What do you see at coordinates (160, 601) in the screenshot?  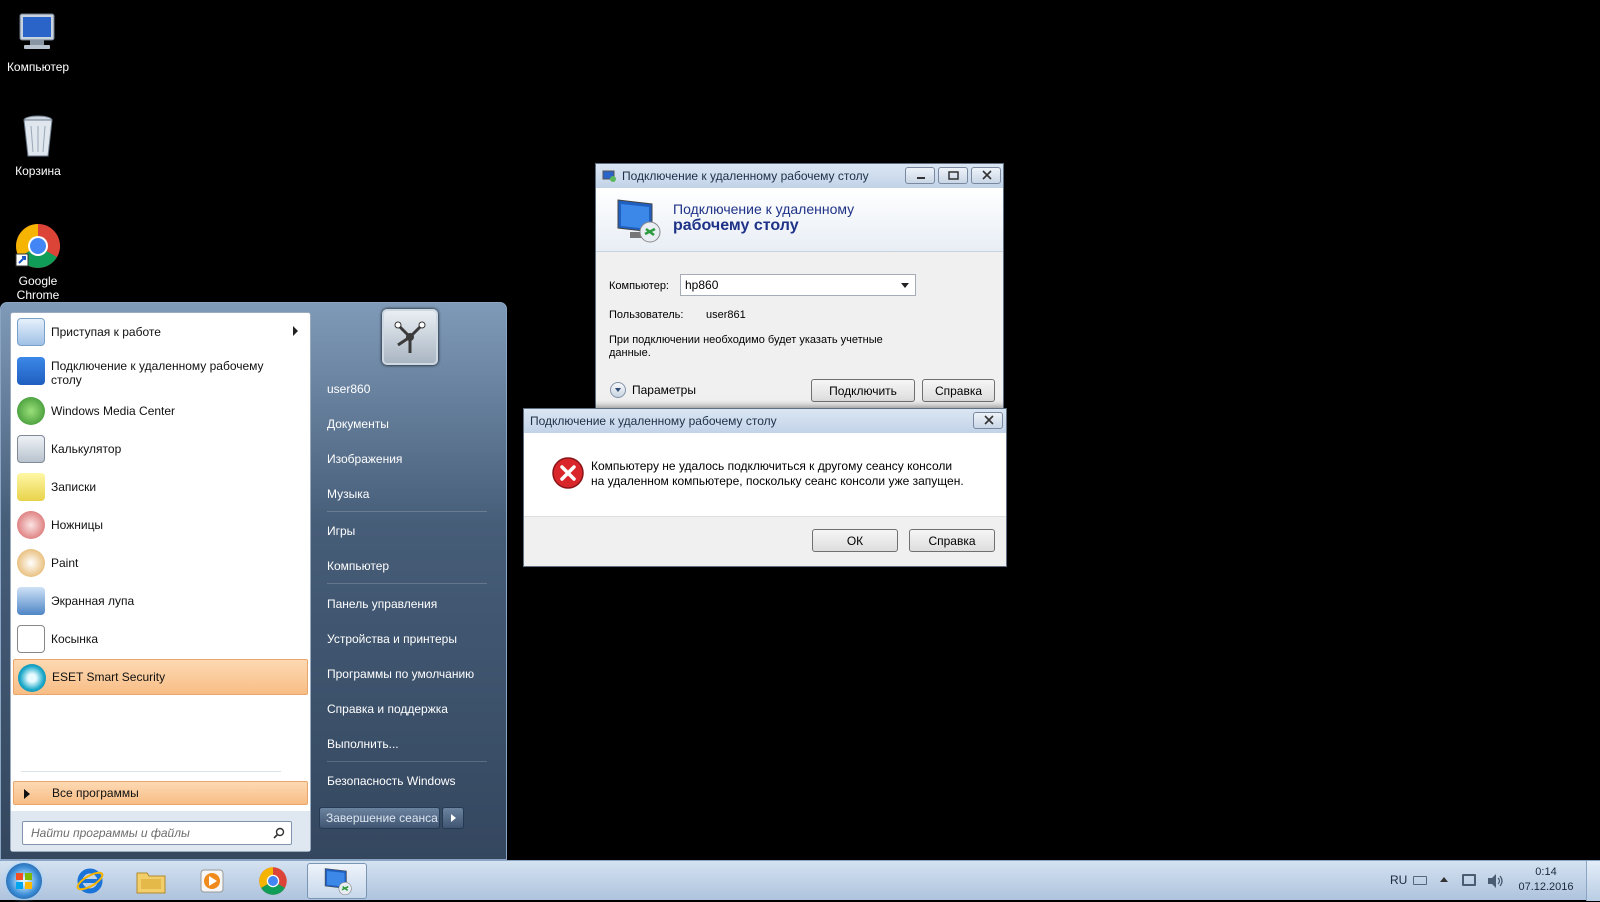 I see `program-magnifier: Экранная лупа` at bounding box center [160, 601].